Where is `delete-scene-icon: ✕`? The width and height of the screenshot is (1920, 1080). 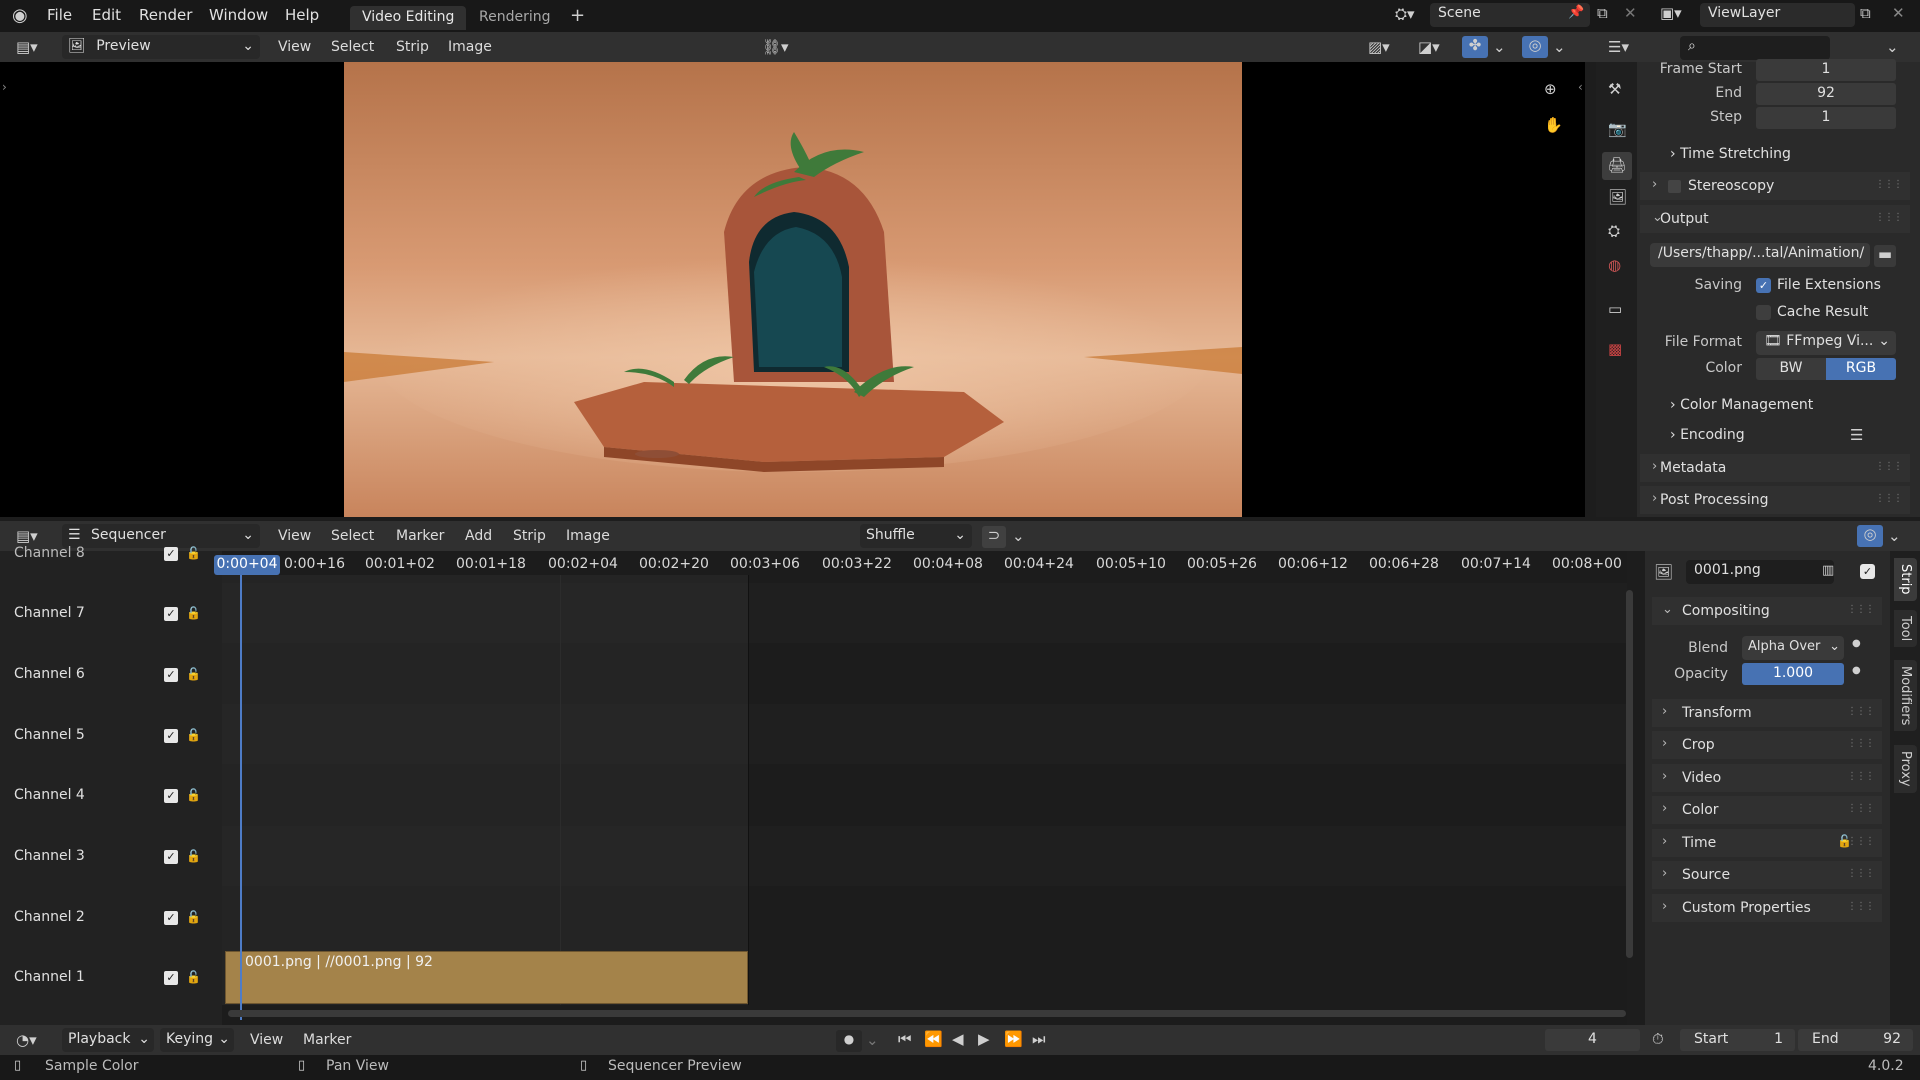
delete-scene-icon: ✕ is located at coordinates (1630, 13).